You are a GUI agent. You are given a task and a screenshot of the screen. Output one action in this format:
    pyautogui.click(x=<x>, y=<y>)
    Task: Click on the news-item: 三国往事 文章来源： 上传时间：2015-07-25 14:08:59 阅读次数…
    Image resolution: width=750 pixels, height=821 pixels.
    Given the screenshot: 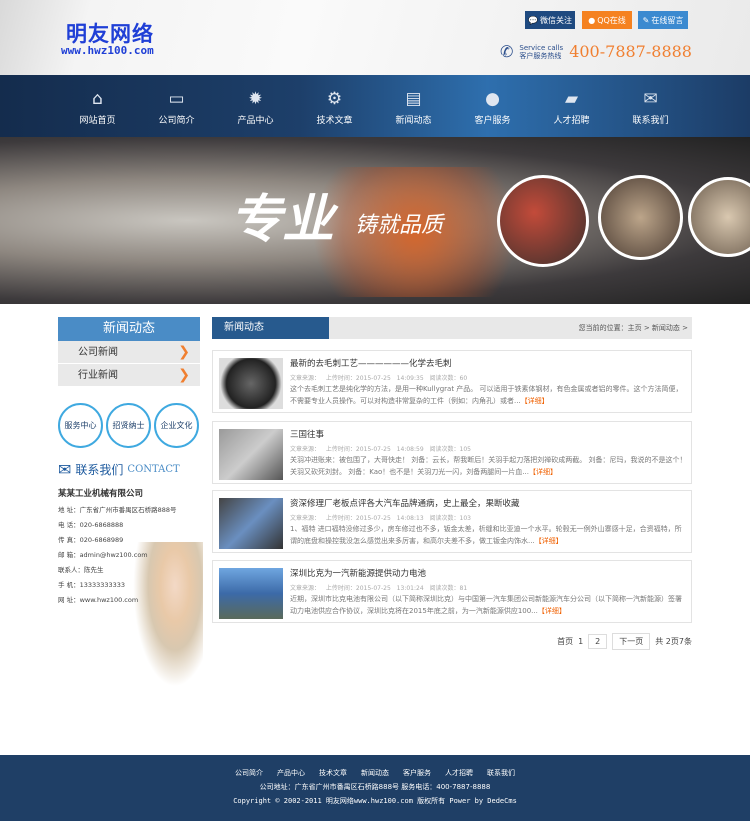 What is the action you would take?
    pyautogui.click(x=452, y=452)
    